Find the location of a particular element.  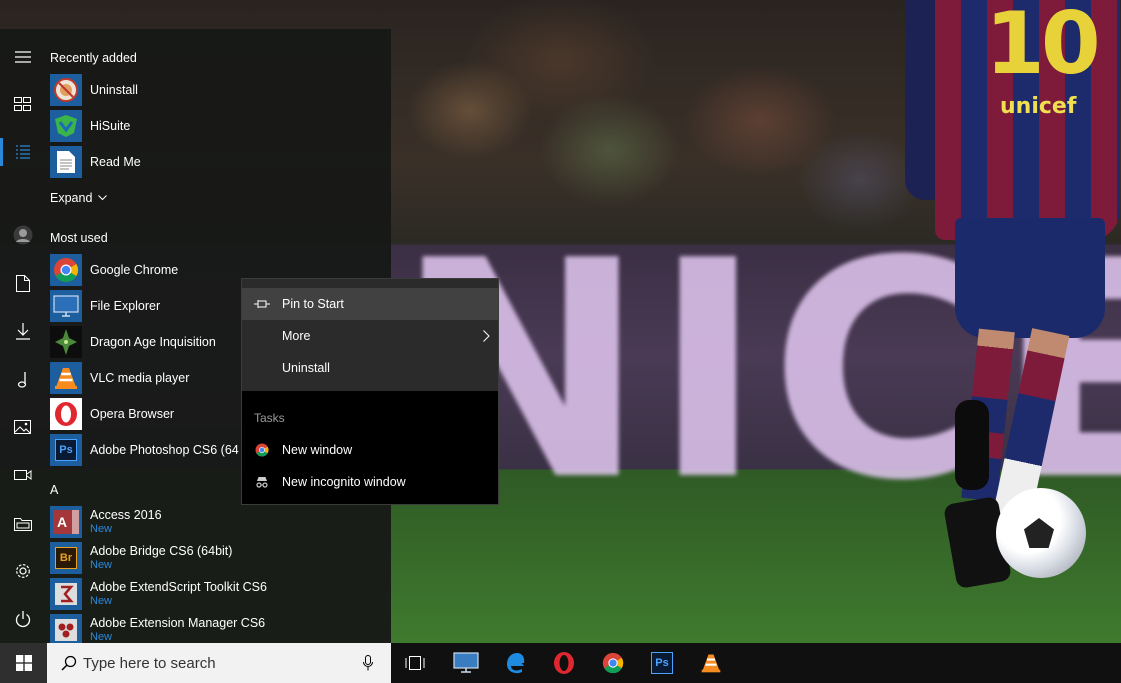

app-item-adobe-extension-manager: Adobe Extension Manager CS6 New is located at coordinates (217, 627).